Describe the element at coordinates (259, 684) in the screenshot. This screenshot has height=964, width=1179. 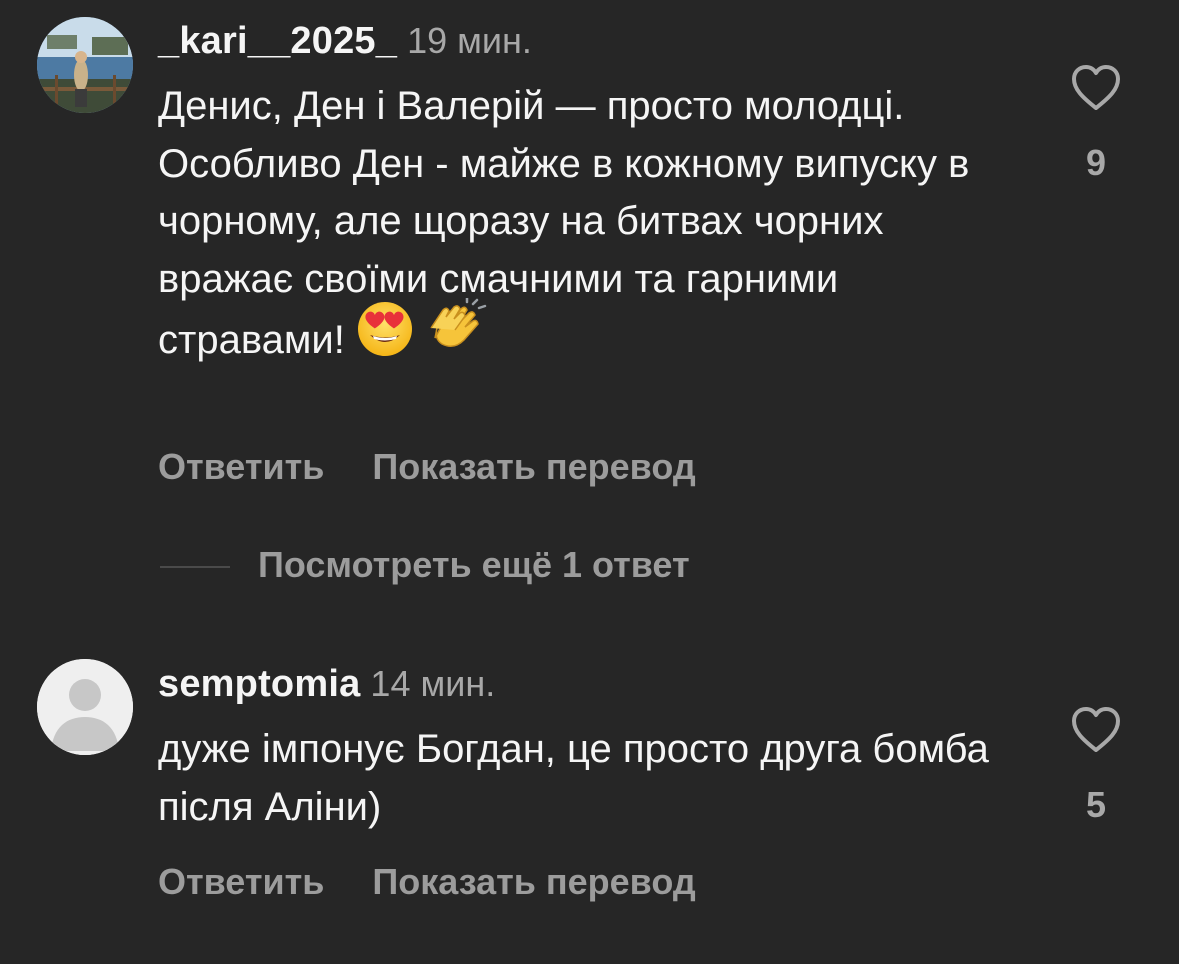
I see `username: semptomia` at that location.